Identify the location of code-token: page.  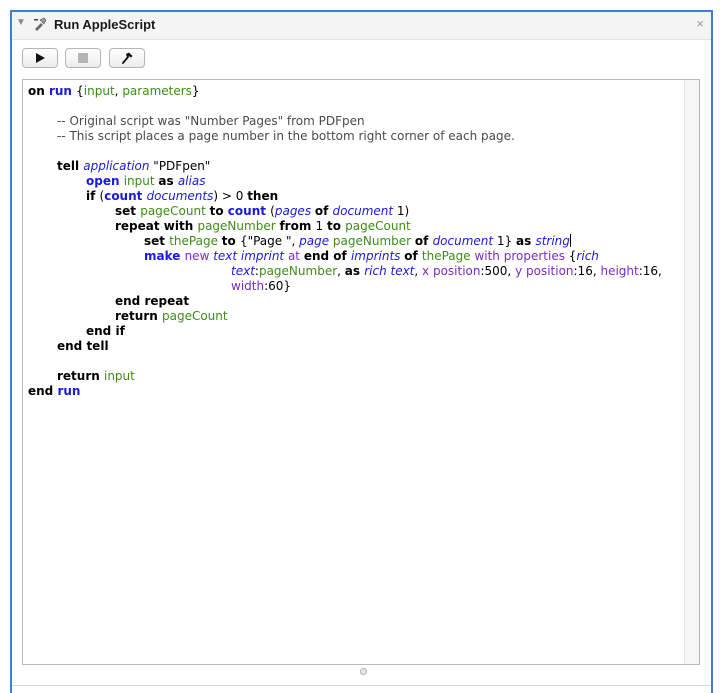
(316, 241).